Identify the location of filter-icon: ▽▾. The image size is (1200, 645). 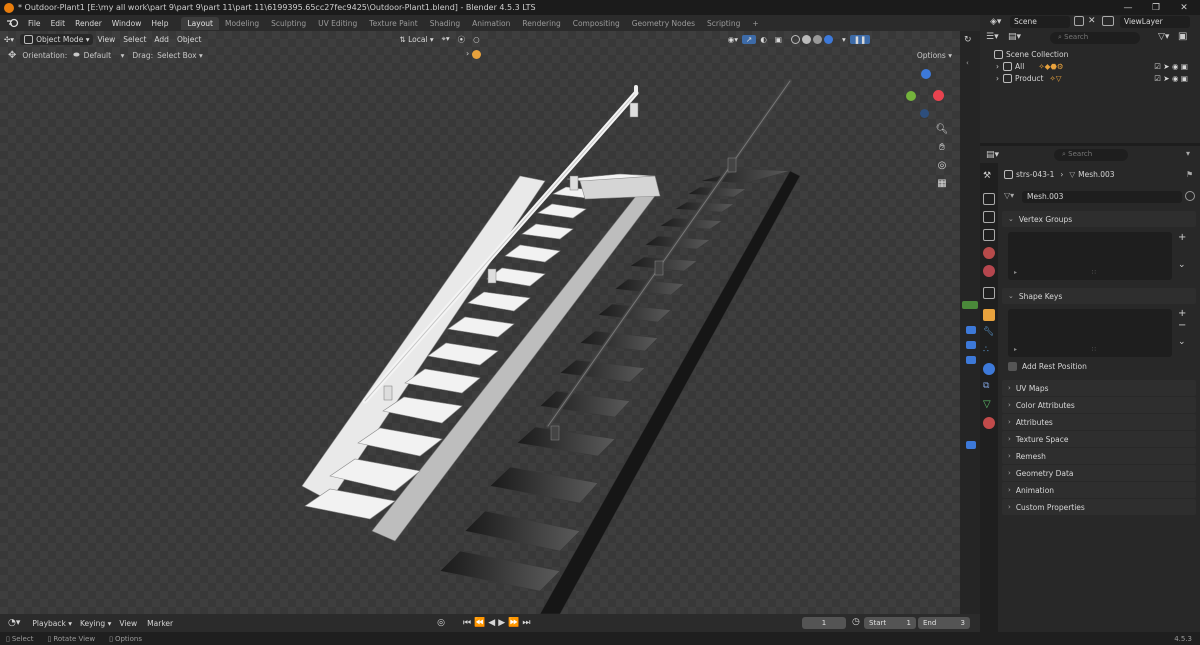
(1163, 37).